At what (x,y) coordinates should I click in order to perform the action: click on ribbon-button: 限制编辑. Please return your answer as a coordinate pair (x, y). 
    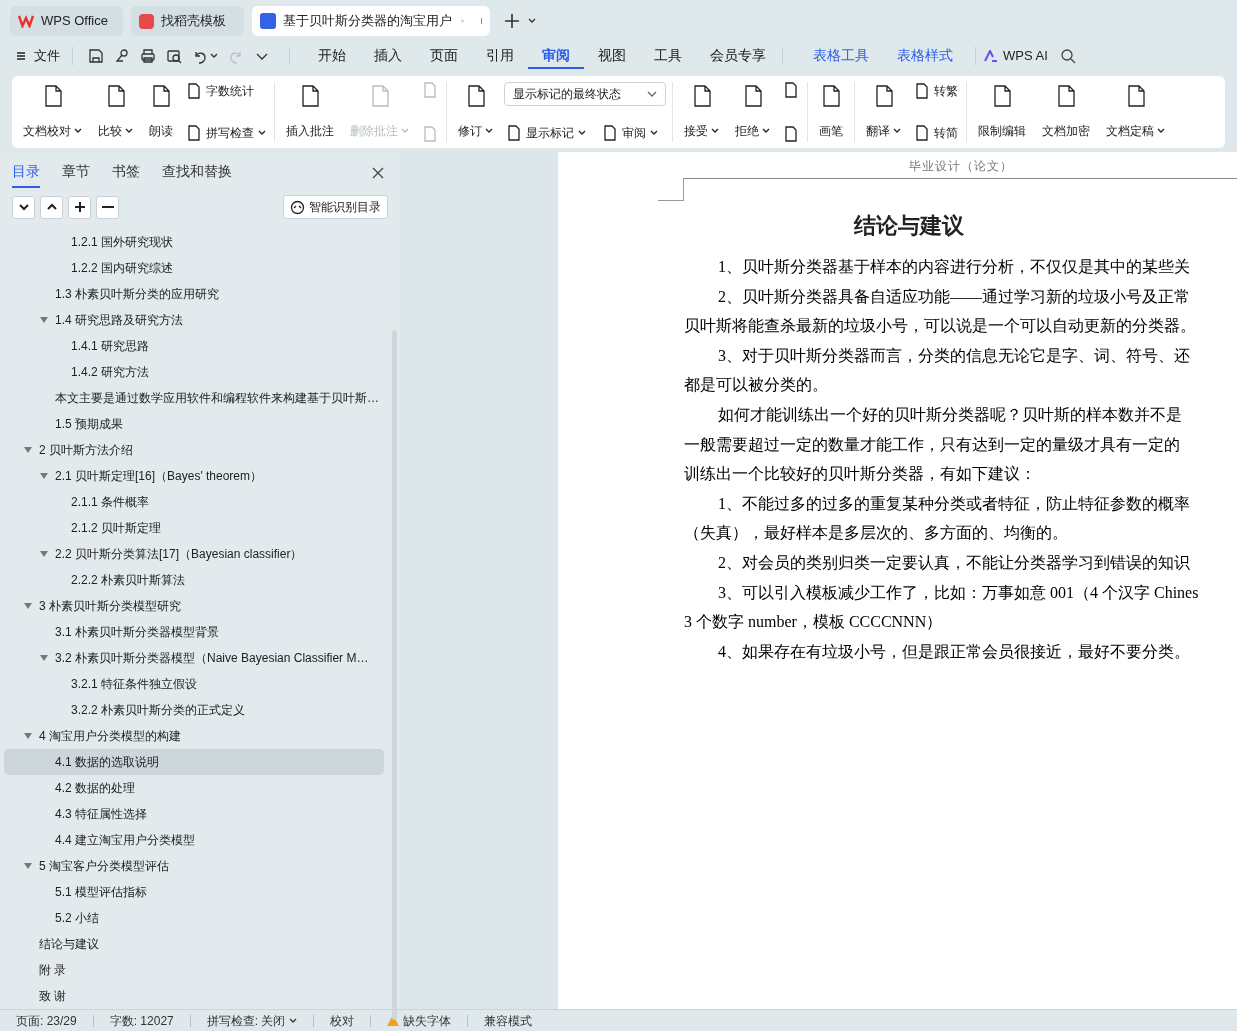
    Looking at the image, I should click on (1002, 112).